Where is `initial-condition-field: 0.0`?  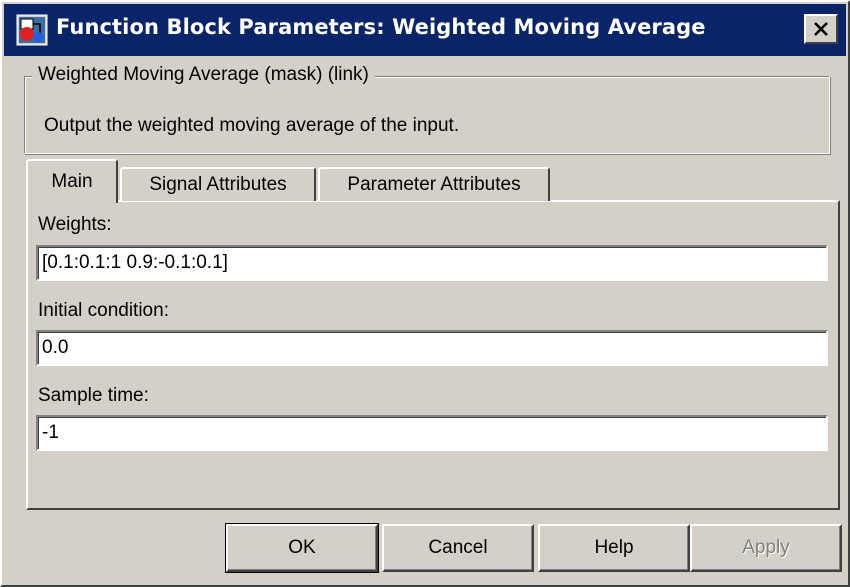
initial-condition-field: 0.0 is located at coordinates (432, 348).